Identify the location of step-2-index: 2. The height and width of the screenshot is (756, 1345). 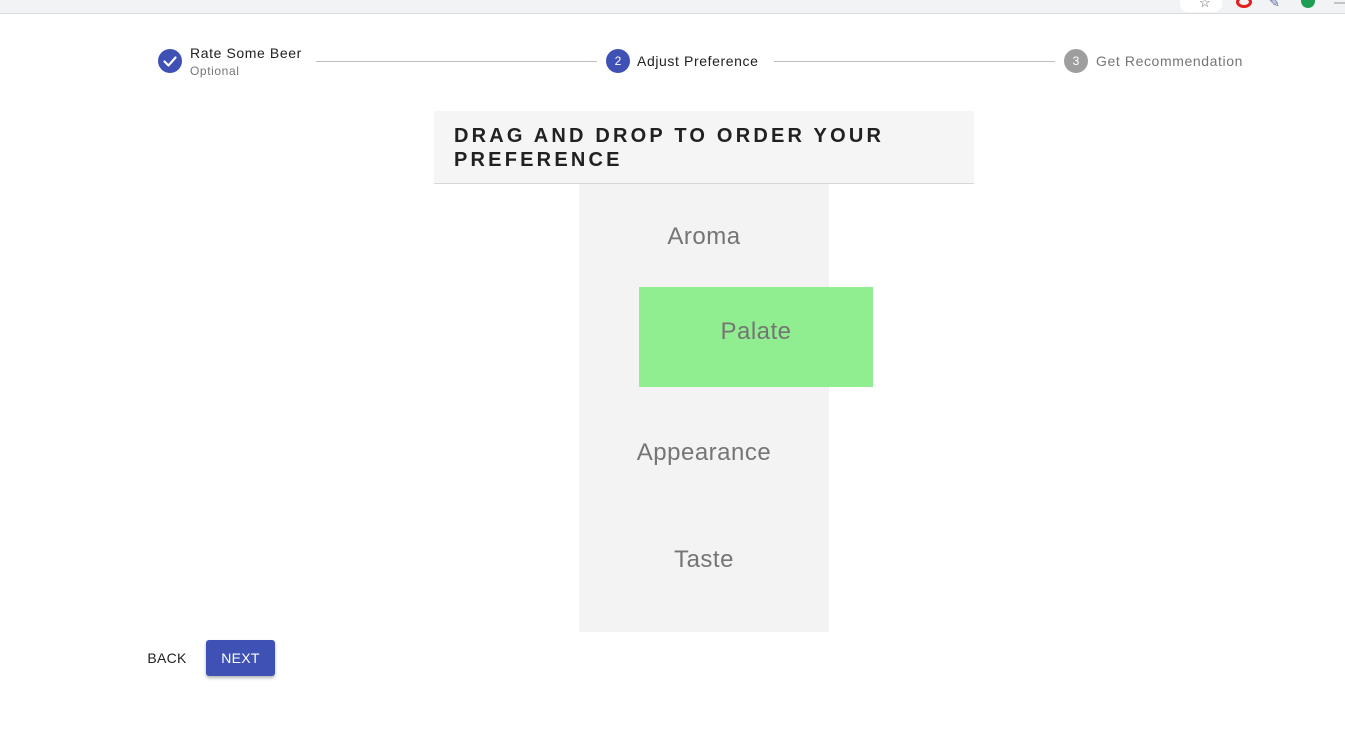
(618, 61).